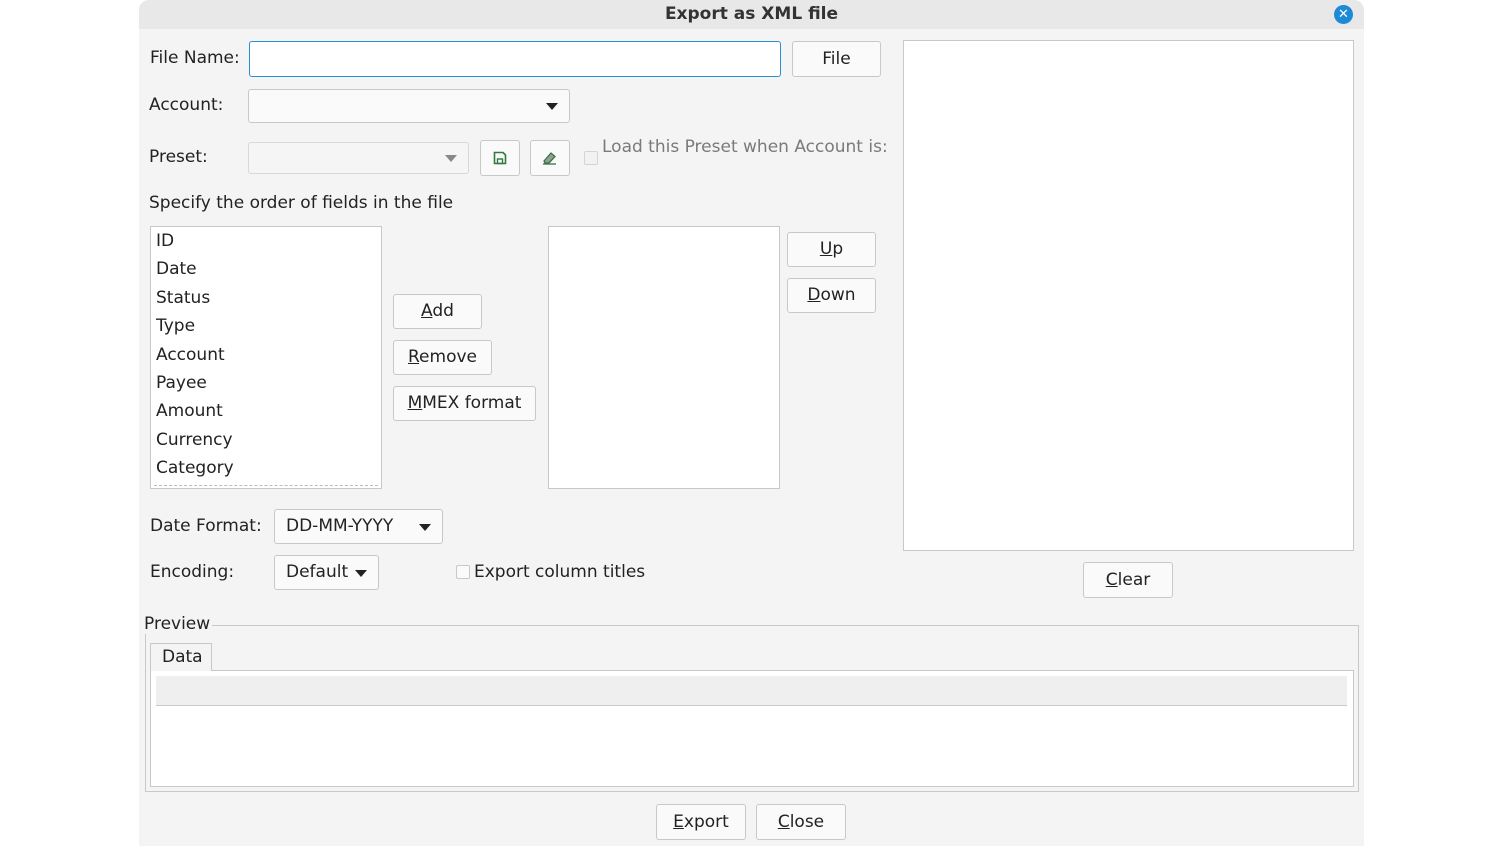 Image resolution: width=1504 pixels, height=846 pixels. What do you see at coordinates (783, 822) in the screenshot?
I see `close-mnemonic: C` at bounding box center [783, 822].